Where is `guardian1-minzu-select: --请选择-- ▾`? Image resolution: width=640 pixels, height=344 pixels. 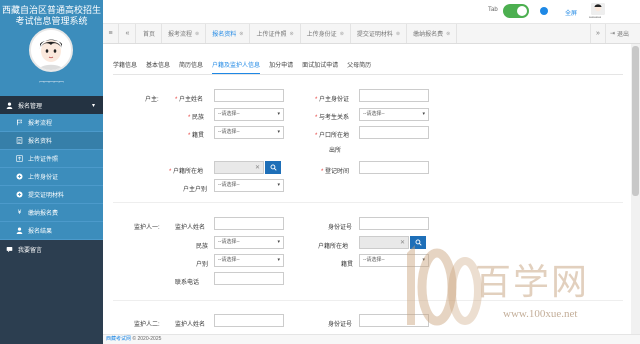 guardian1-minzu-select: --请选择-- ▾ is located at coordinates (249, 242).